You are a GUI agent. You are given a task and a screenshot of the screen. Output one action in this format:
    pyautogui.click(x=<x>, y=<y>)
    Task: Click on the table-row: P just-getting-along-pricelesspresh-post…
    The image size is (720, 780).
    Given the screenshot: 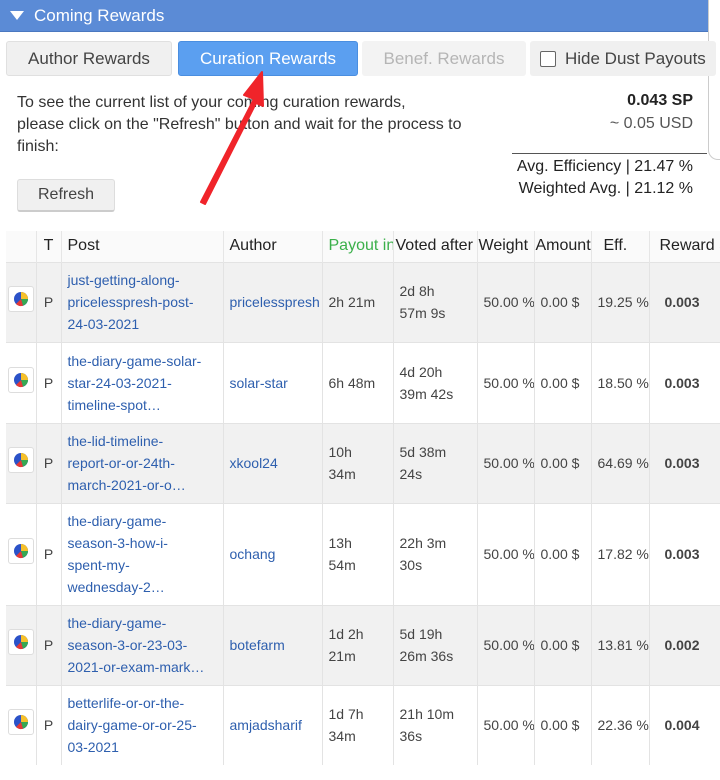 What is the action you would take?
    pyautogui.click(x=363, y=301)
    